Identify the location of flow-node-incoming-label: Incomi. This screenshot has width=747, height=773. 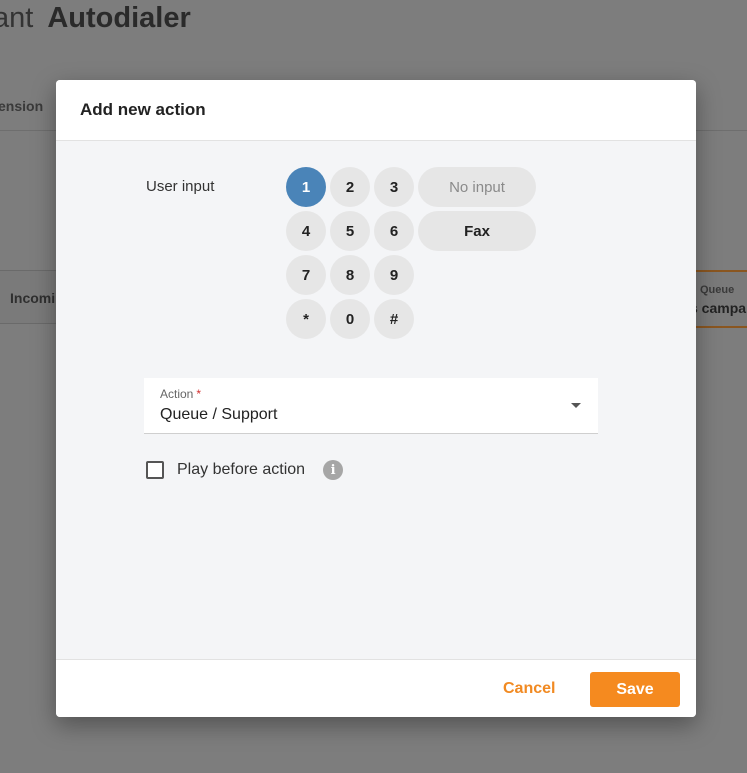
(33, 298).